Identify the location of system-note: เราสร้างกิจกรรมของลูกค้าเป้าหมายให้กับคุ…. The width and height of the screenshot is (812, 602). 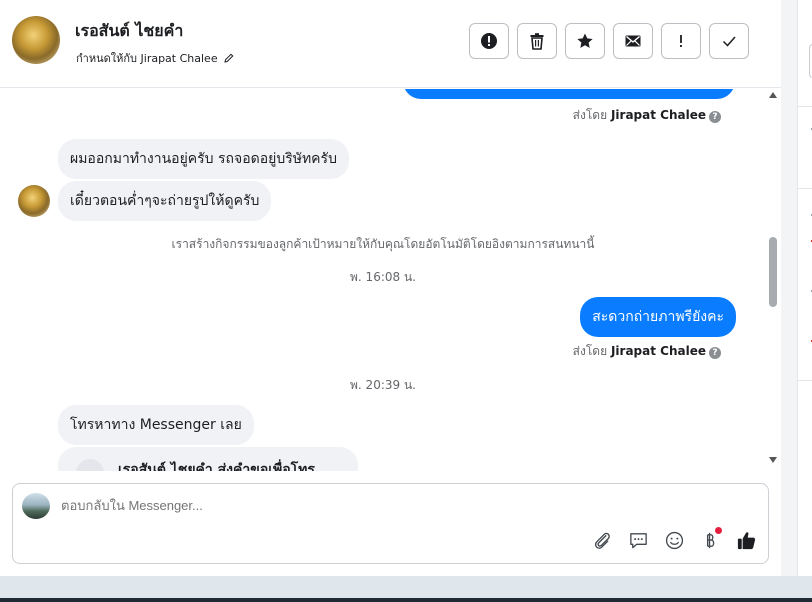
(383, 244).